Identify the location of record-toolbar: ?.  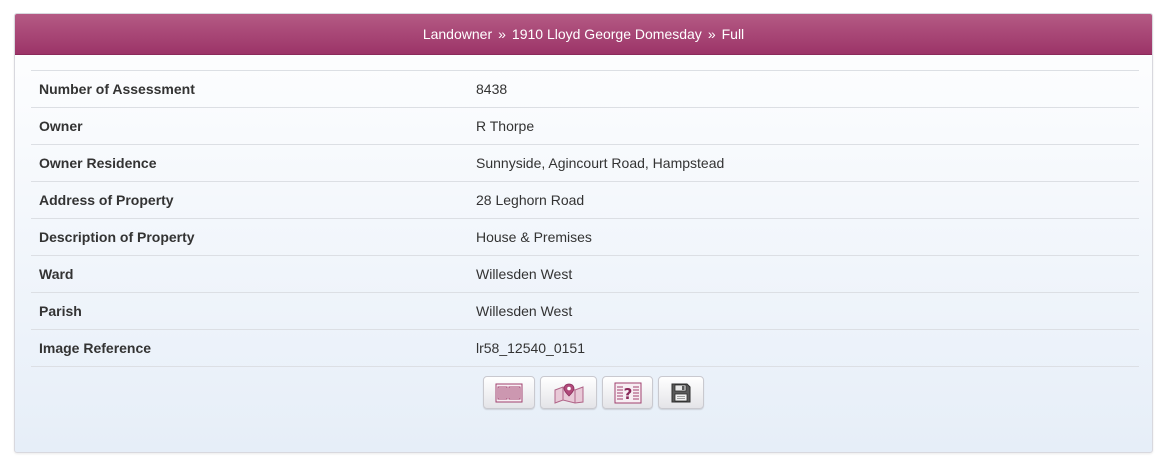
(593, 392).